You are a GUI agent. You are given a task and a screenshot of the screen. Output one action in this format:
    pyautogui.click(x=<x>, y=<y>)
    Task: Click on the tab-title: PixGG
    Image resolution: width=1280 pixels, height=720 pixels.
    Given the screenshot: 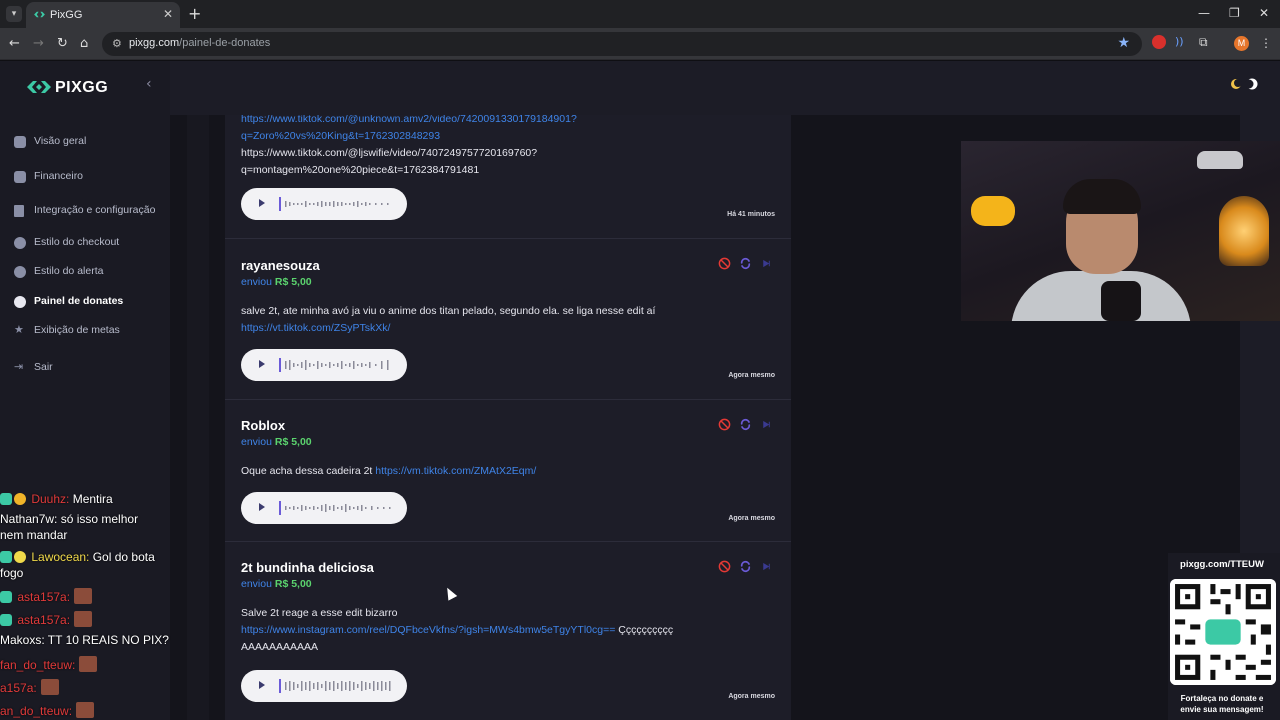 What is the action you would take?
    pyautogui.click(x=66, y=15)
    